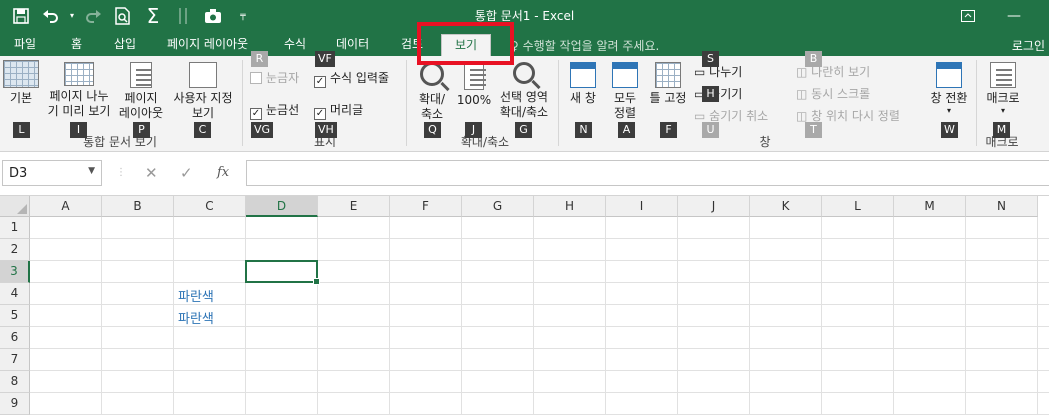 Image resolution: width=1049 pixels, height=415 pixels. I want to click on cancel-icon: ✕, so click(151, 173).